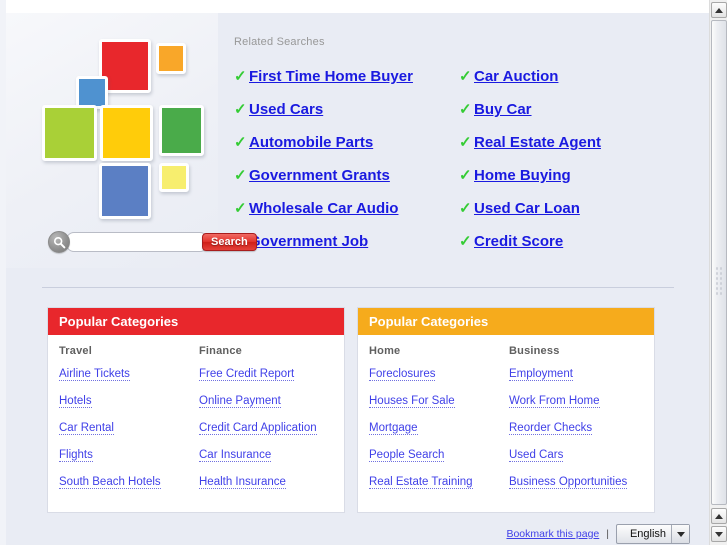 This screenshot has width=727, height=545. What do you see at coordinates (551, 428) in the screenshot?
I see `category-link: Reorder Checks` at bounding box center [551, 428].